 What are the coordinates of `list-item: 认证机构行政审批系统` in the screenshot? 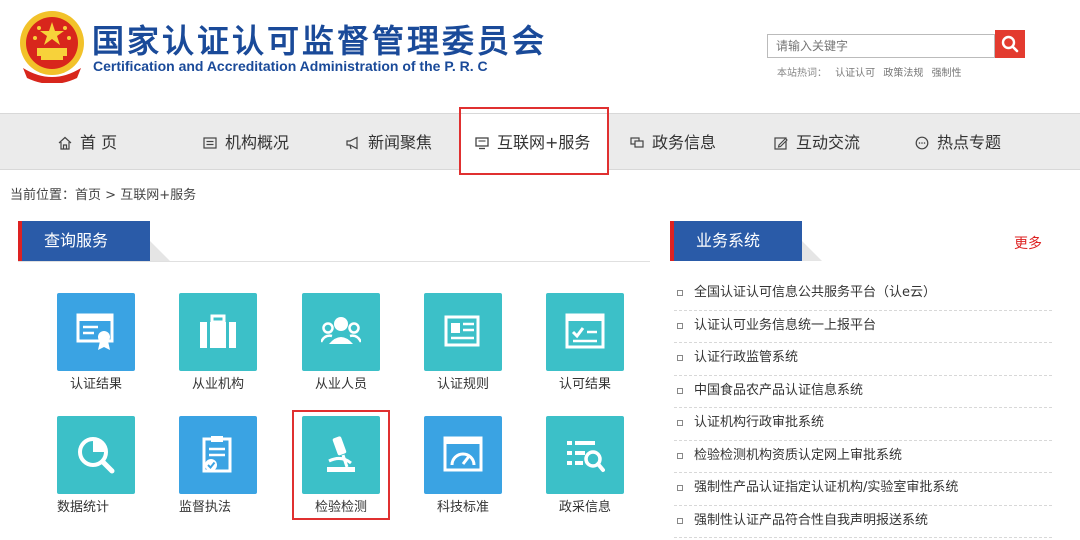 It's located at (863, 424).